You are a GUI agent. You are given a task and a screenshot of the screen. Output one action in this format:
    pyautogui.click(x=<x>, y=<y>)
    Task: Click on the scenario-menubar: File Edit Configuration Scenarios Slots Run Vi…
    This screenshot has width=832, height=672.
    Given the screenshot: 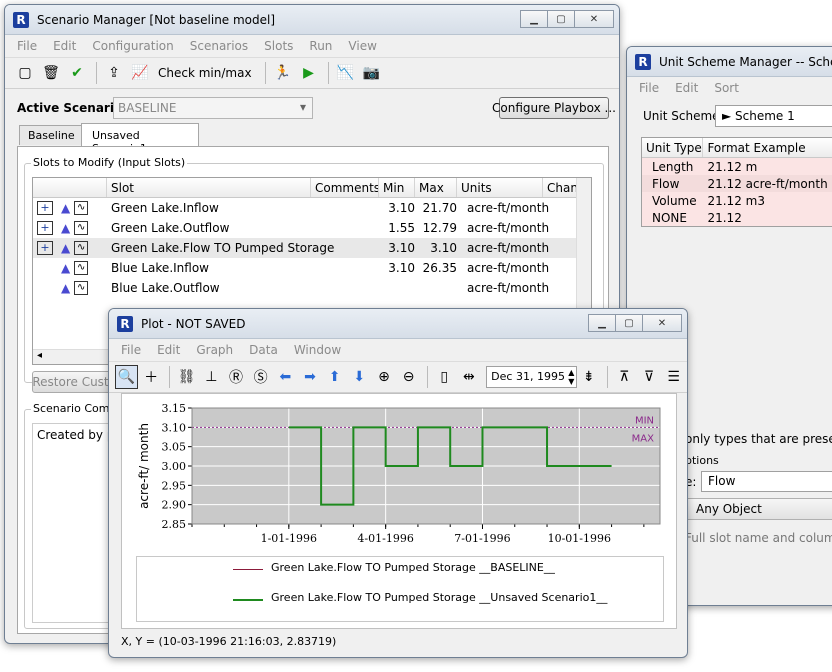 What is the action you would take?
    pyautogui.click(x=312, y=46)
    